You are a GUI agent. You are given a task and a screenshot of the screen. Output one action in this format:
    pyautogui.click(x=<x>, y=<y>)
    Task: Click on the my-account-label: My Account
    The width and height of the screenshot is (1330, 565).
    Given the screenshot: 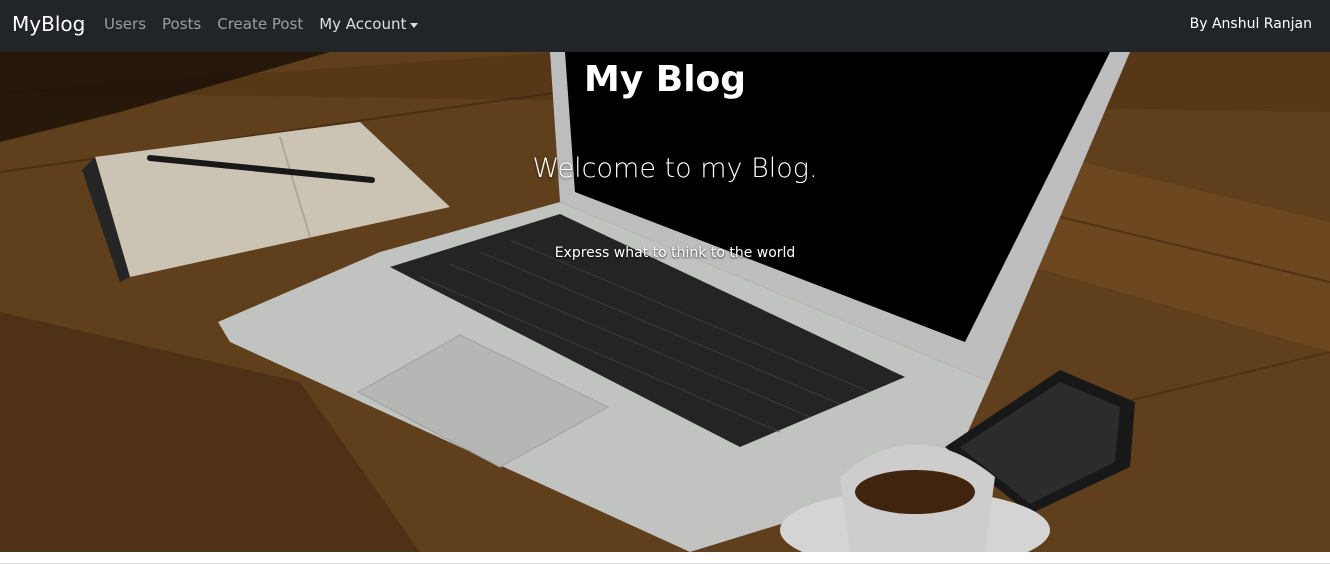 What is the action you would take?
    pyautogui.click(x=363, y=24)
    